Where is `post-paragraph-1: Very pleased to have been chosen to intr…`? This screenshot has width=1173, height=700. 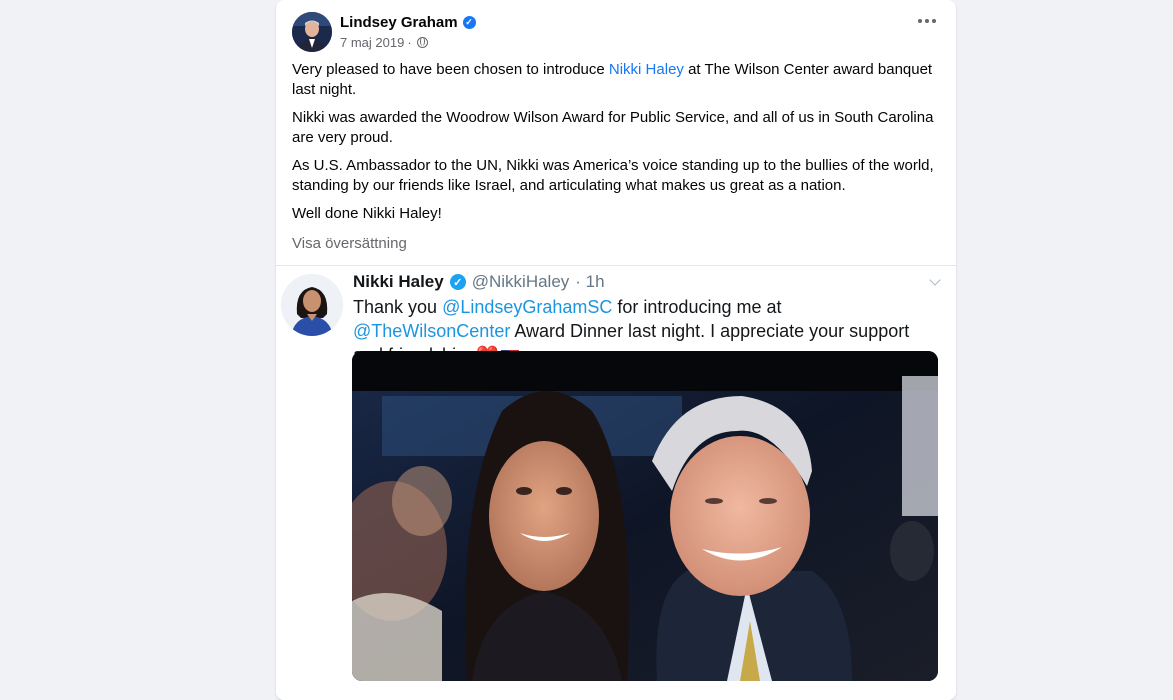 post-paragraph-1: Very pleased to have been chosen to intr… is located at coordinates (617, 80).